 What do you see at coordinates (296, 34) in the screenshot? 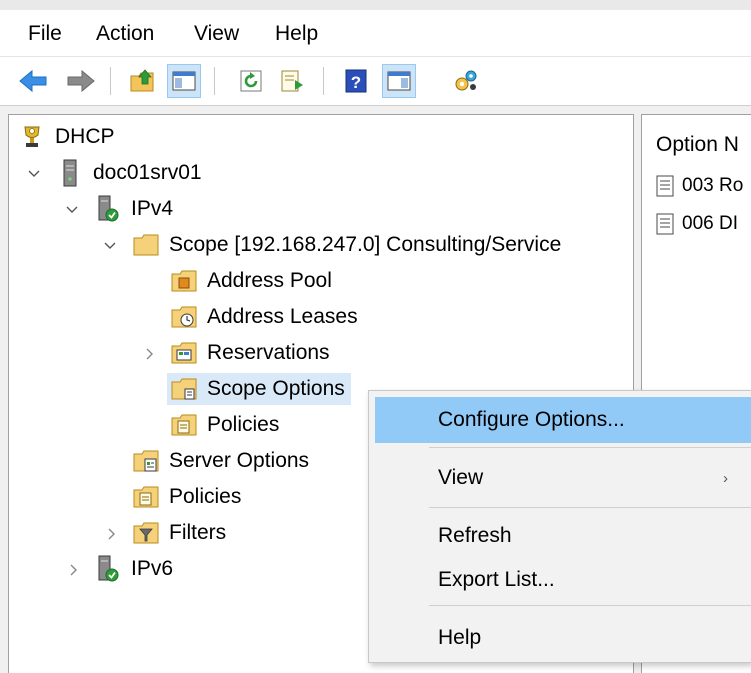
I see `menu-help: Help` at bounding box center [296, 34].